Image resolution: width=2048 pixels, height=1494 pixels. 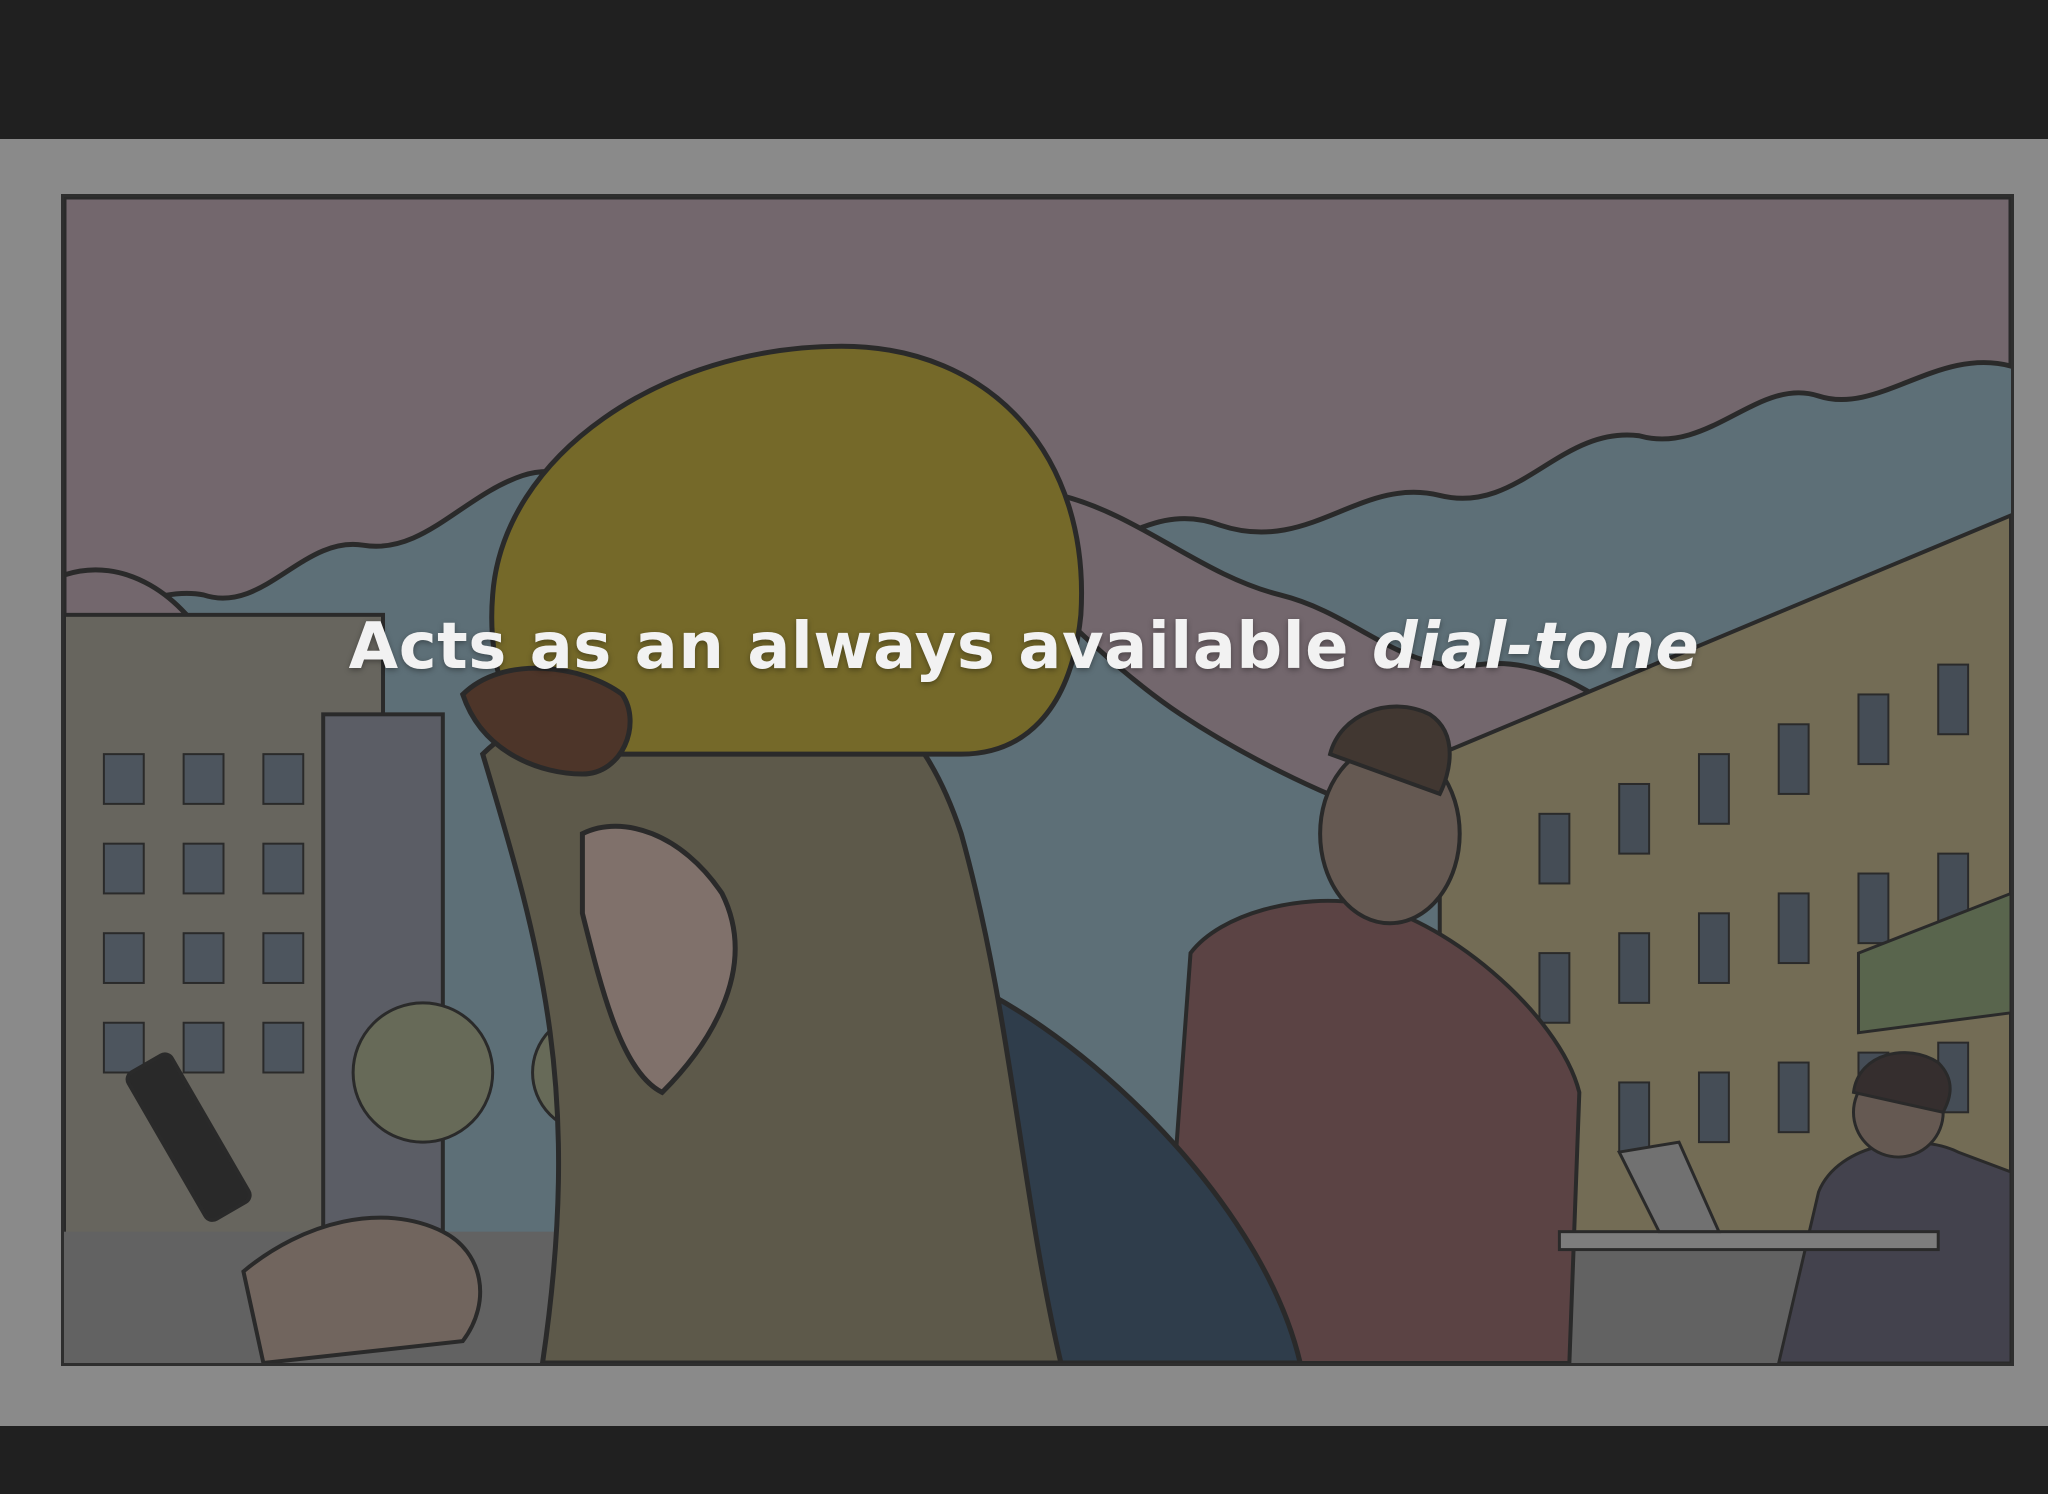 What do you see at coordinates (1535, 647) in the screenshot?
I see `caption-emphasis: dial-tone` at bounding box center [1535, 647].